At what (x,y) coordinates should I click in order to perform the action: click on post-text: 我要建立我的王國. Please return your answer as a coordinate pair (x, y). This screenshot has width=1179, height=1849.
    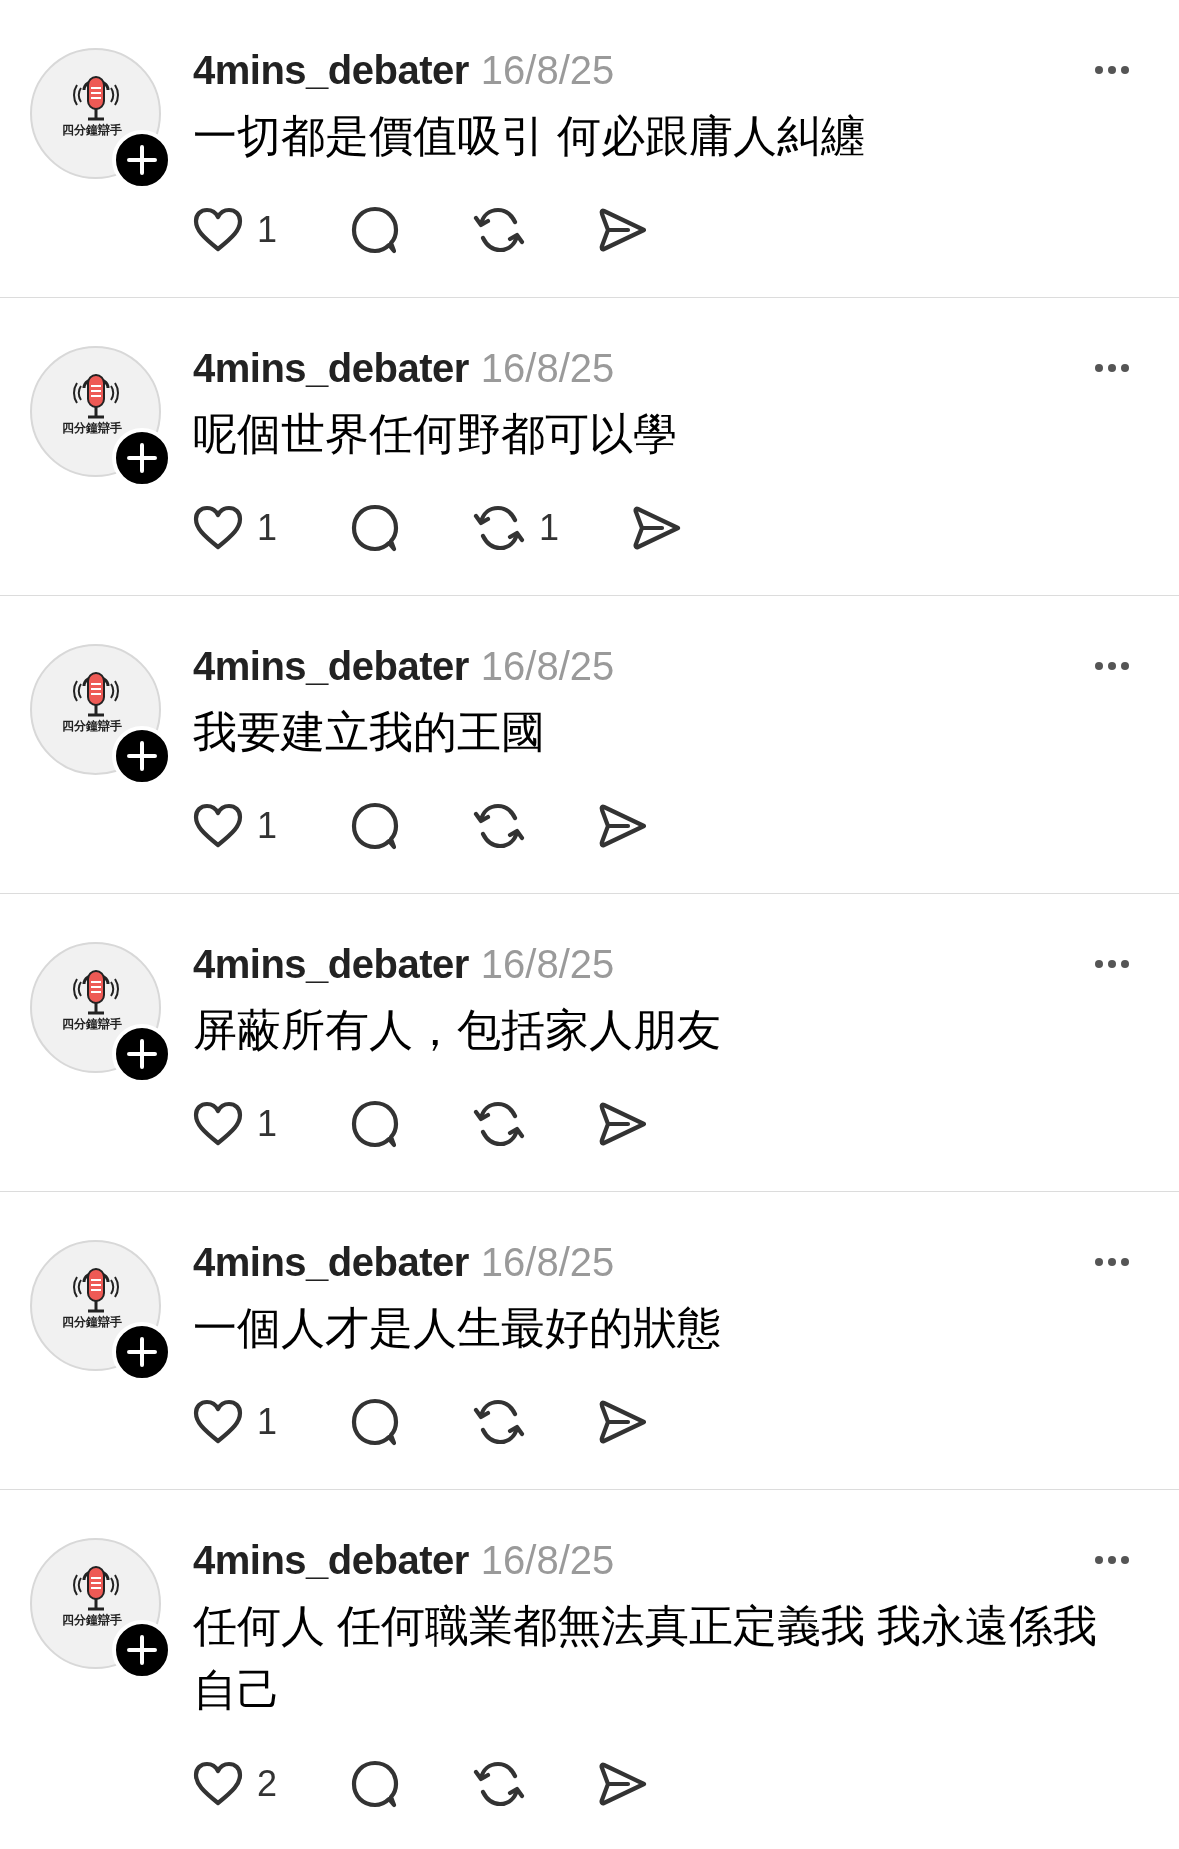
    Looking at the image, I should click on (369, 732).